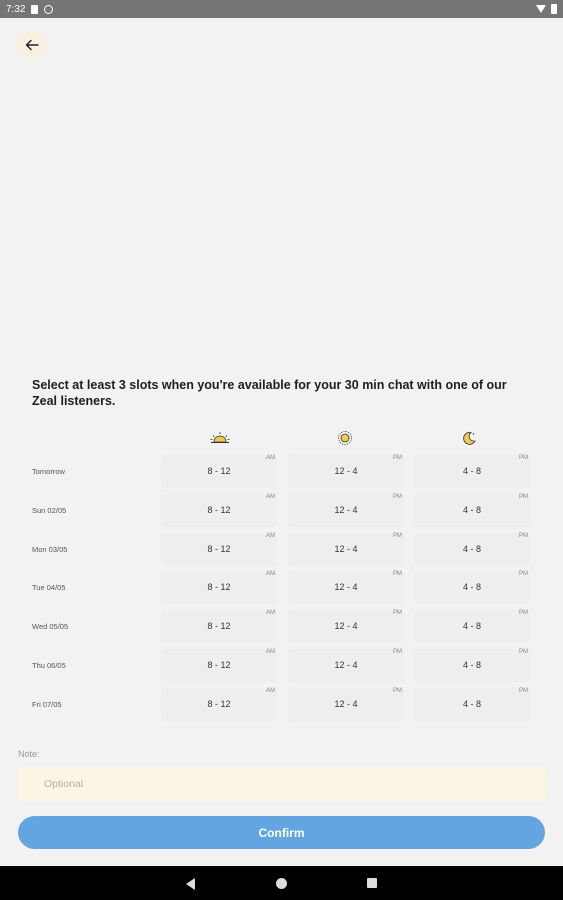 The width and height of the screenshot is (563, 900). I want to click on moon-icon, so click(469, 438).